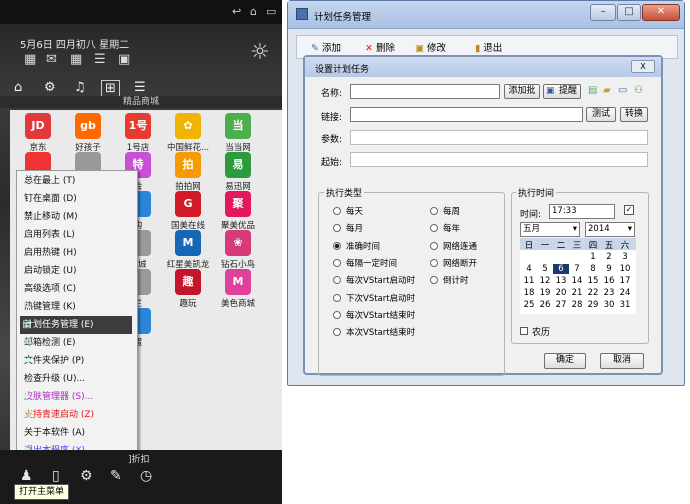  What do you see at coordinates (124, 59) in the screenshot?
I see `window-icon: ▣` at bounding box center [124, 59].